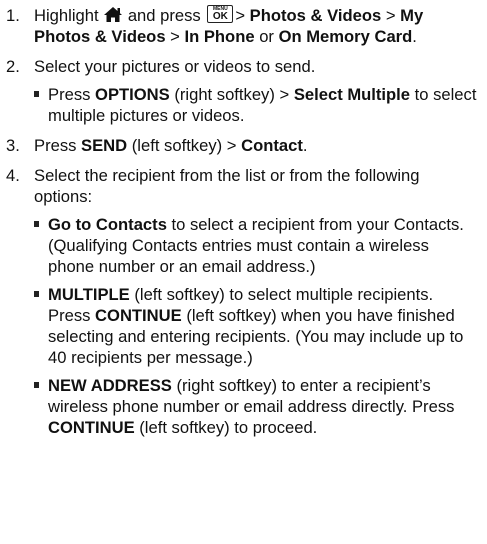 Image resolution: width=487 pixels, height=544 pixels. Describe the element at coordinates (110, 385) in the screenshot. I see `softkey-new-address: NEW ADDRESS` at that location.